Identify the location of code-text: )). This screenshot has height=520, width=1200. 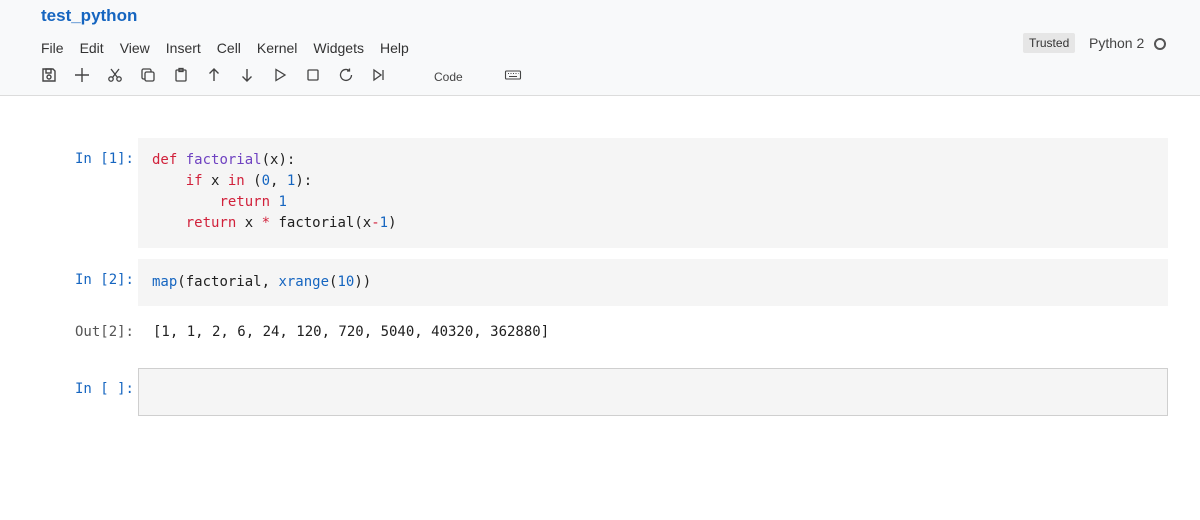
(363, 282).